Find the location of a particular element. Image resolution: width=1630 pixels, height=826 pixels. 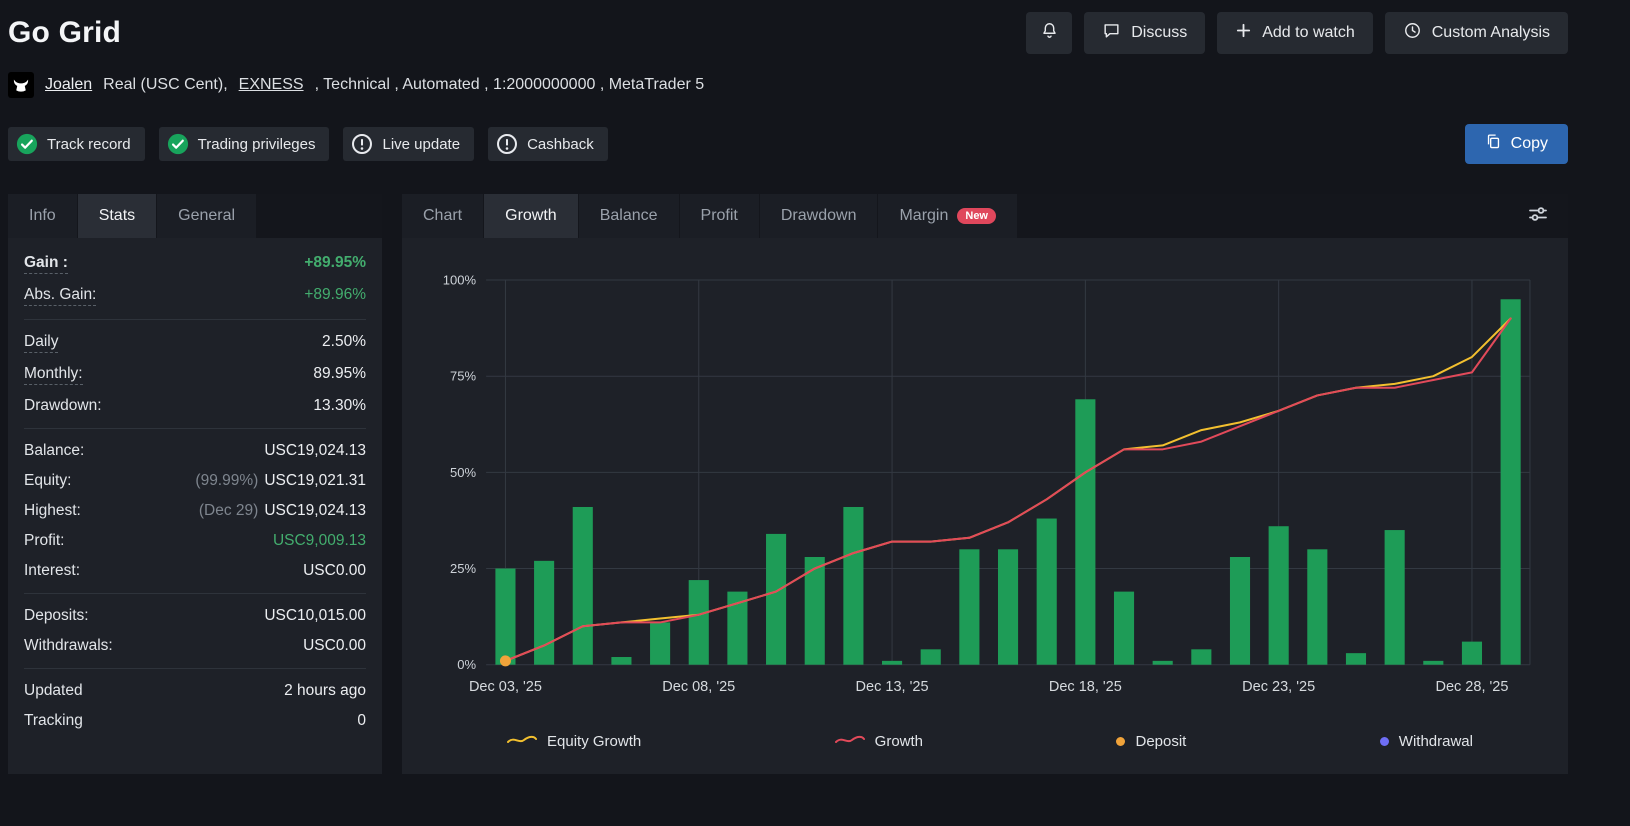

stat-label: Balance: is located at coordinates (54, 450).